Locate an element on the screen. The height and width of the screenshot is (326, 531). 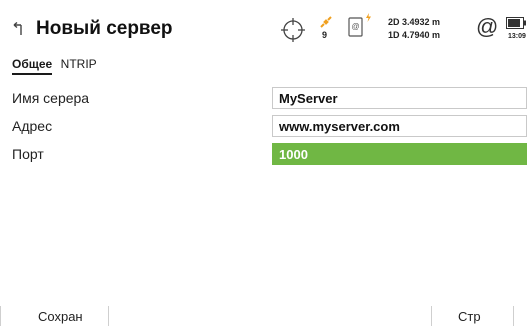
server-name-field: MyServer is located at coordinates (399, 98).